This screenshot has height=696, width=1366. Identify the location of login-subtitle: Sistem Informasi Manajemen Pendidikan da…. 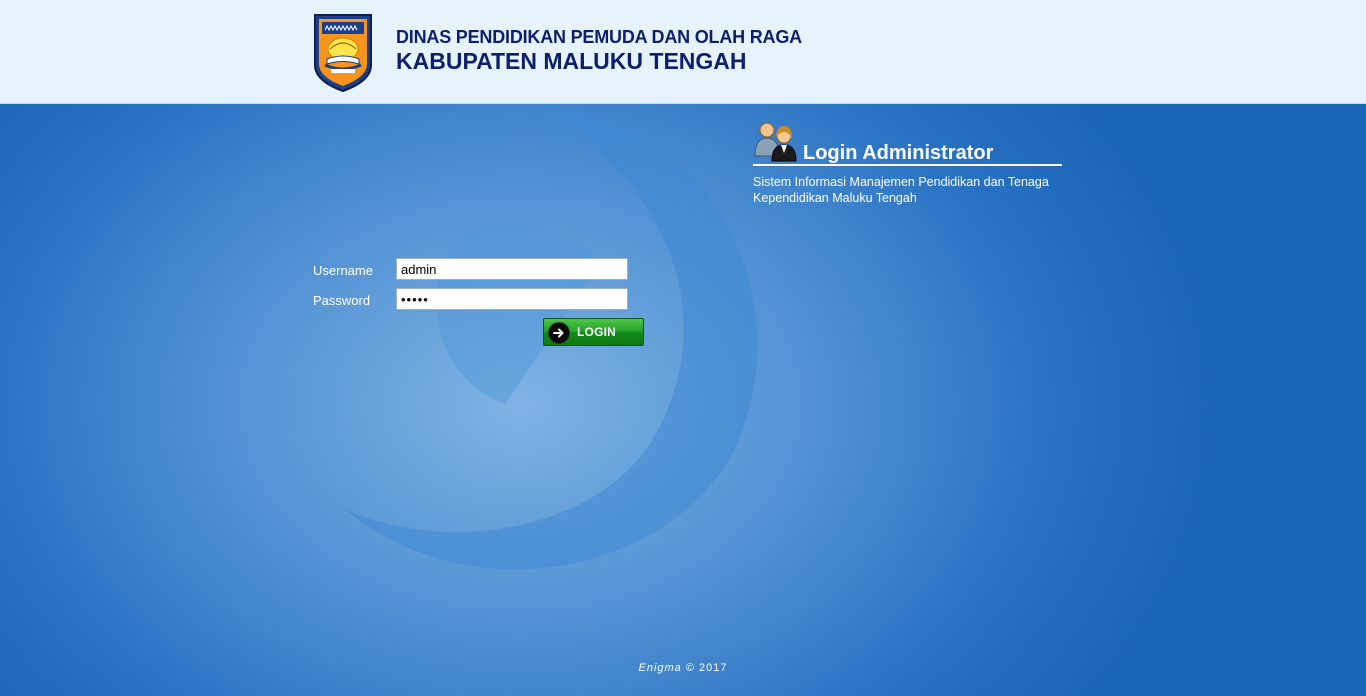
(901, 190).